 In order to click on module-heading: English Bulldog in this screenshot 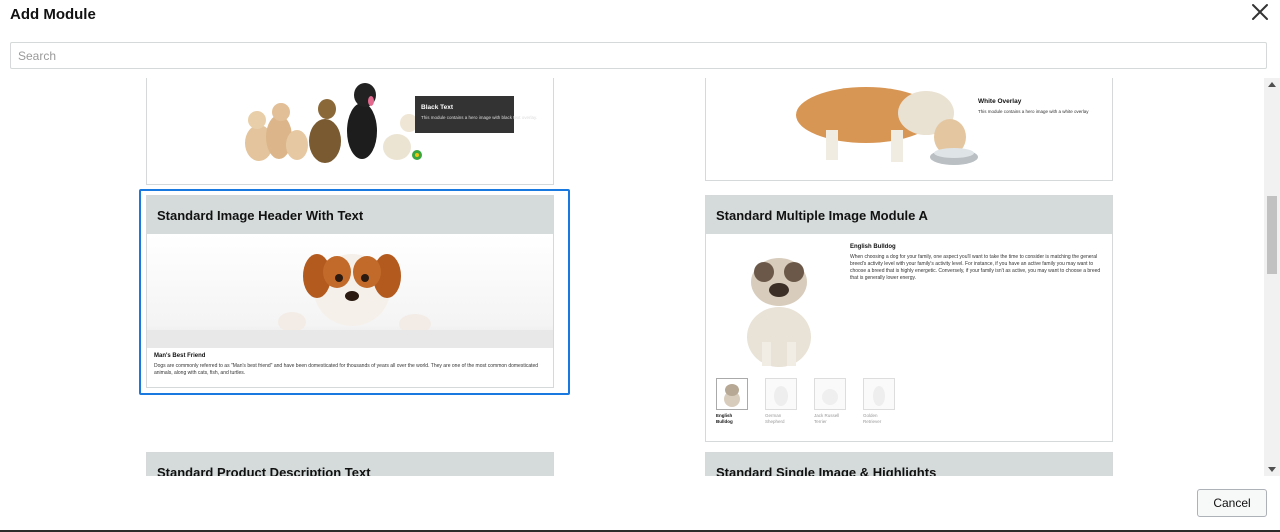, I will do `click(873, 247)`.